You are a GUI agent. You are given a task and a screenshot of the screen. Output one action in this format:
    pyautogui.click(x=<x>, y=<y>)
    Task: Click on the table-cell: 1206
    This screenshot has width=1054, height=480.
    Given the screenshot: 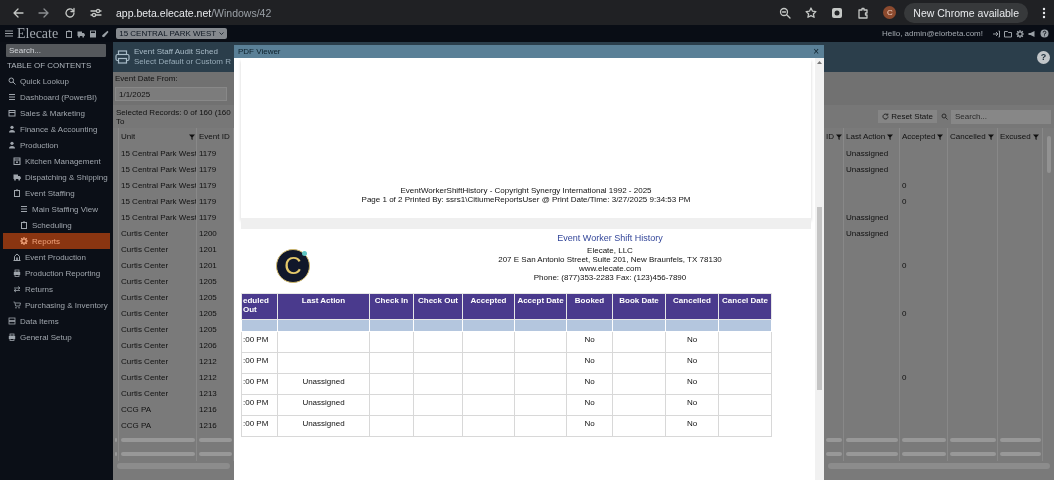 What is the action you would take?
    pyautogui.click(x=208, y=345)
    